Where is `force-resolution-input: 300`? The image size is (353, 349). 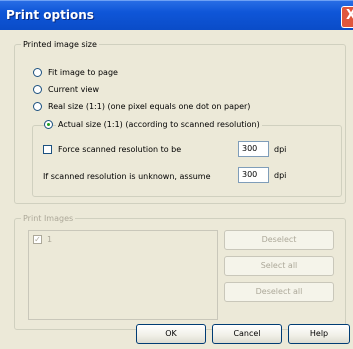
force-resolution-input: 300 is located at coordinates (253, 149).